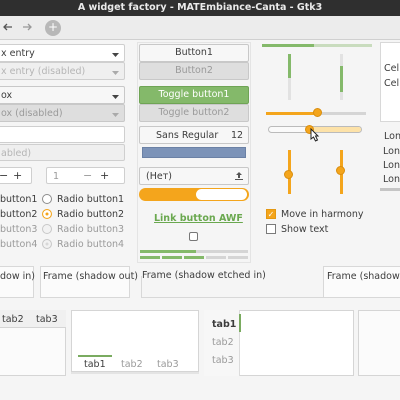 This screenshot has height=400, width=400. I want to click on font-button: Sans Regular 12, so click(194, 135).